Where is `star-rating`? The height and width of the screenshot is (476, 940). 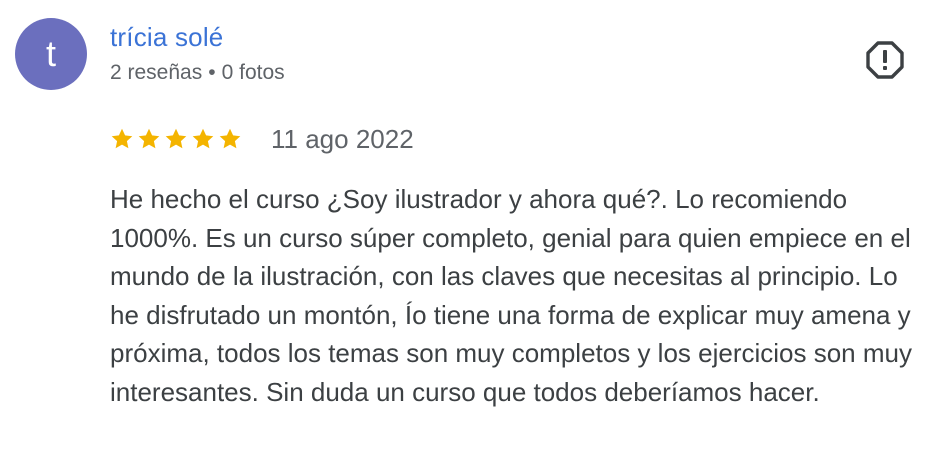
star-rating is located at coordinates (177, 139).